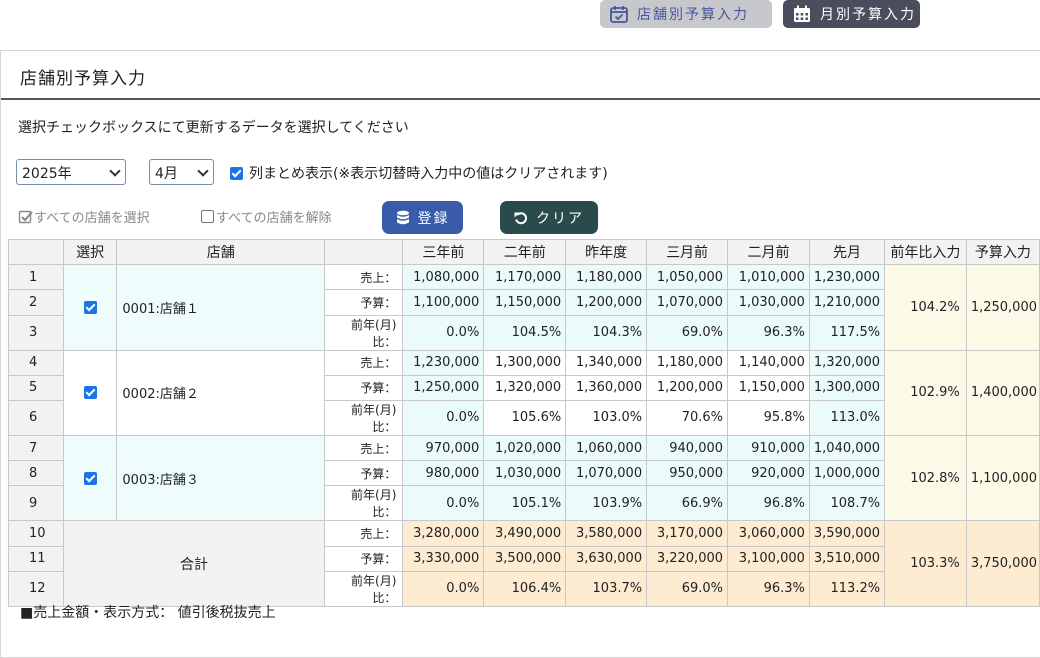 The image size is (1040, 658). Describe the element at coordinates (606, 362) in the screenshot. I see `value-cell: 1,340,000` at that location.